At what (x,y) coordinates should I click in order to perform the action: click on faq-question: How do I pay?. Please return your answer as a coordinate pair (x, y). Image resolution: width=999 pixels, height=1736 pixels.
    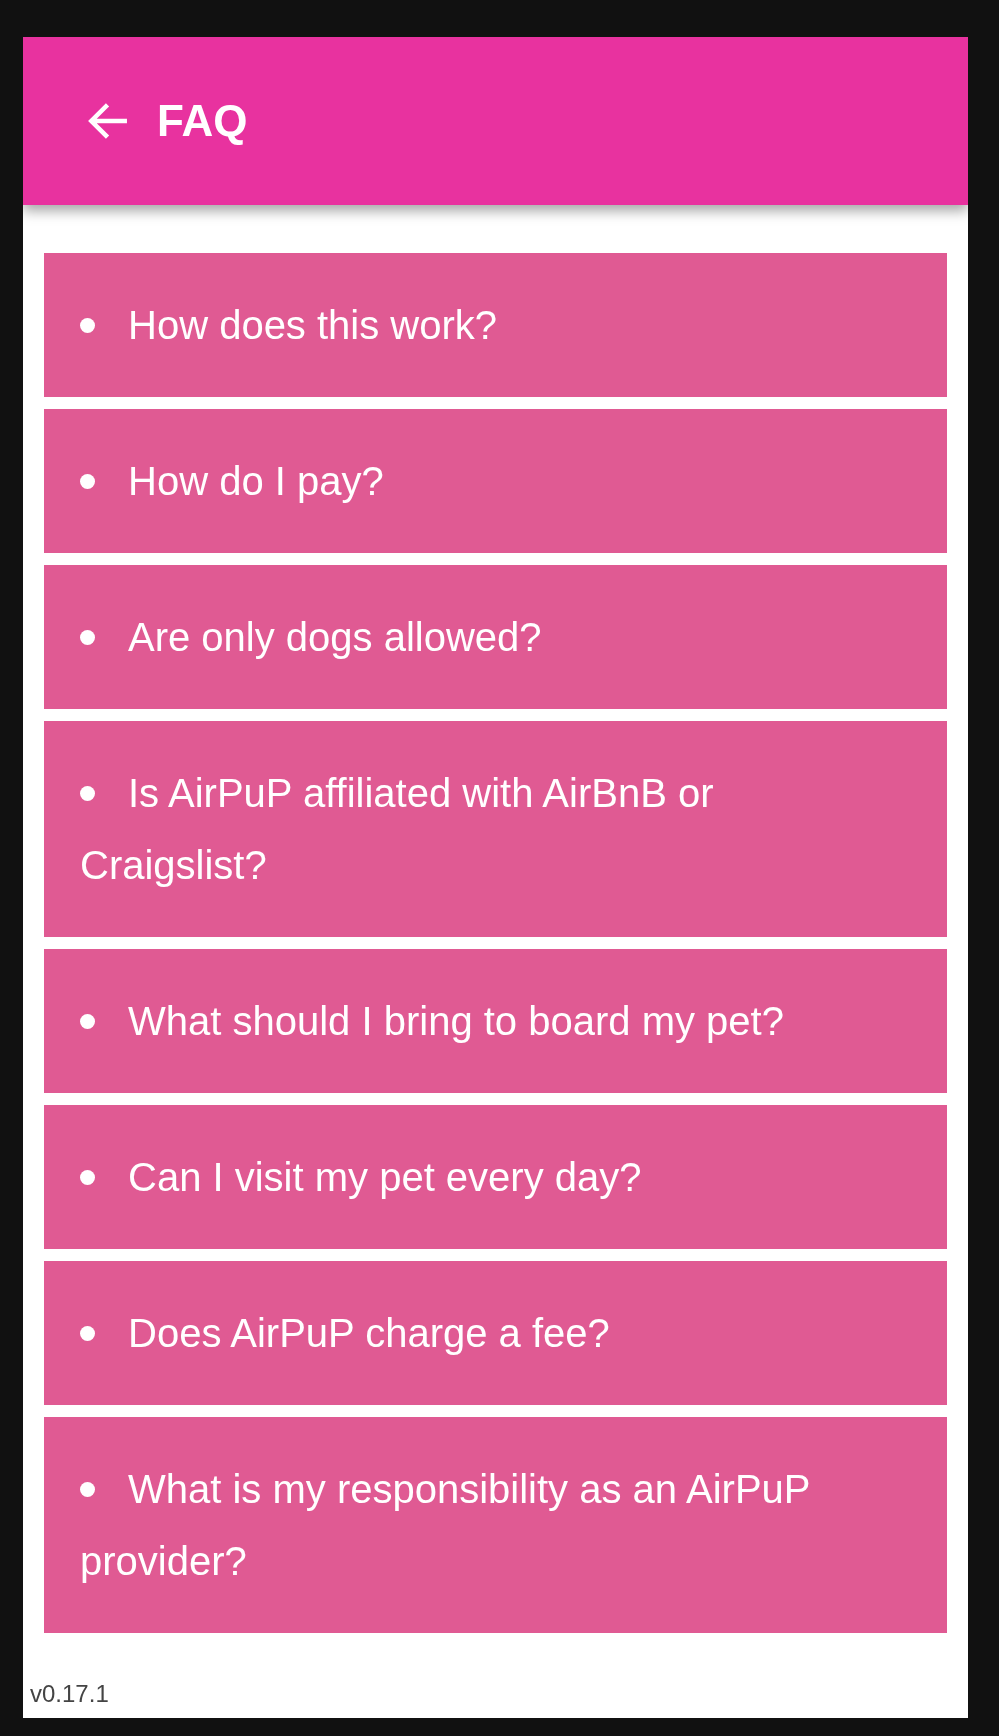
    Looking at the image, I should click on (495, 481).